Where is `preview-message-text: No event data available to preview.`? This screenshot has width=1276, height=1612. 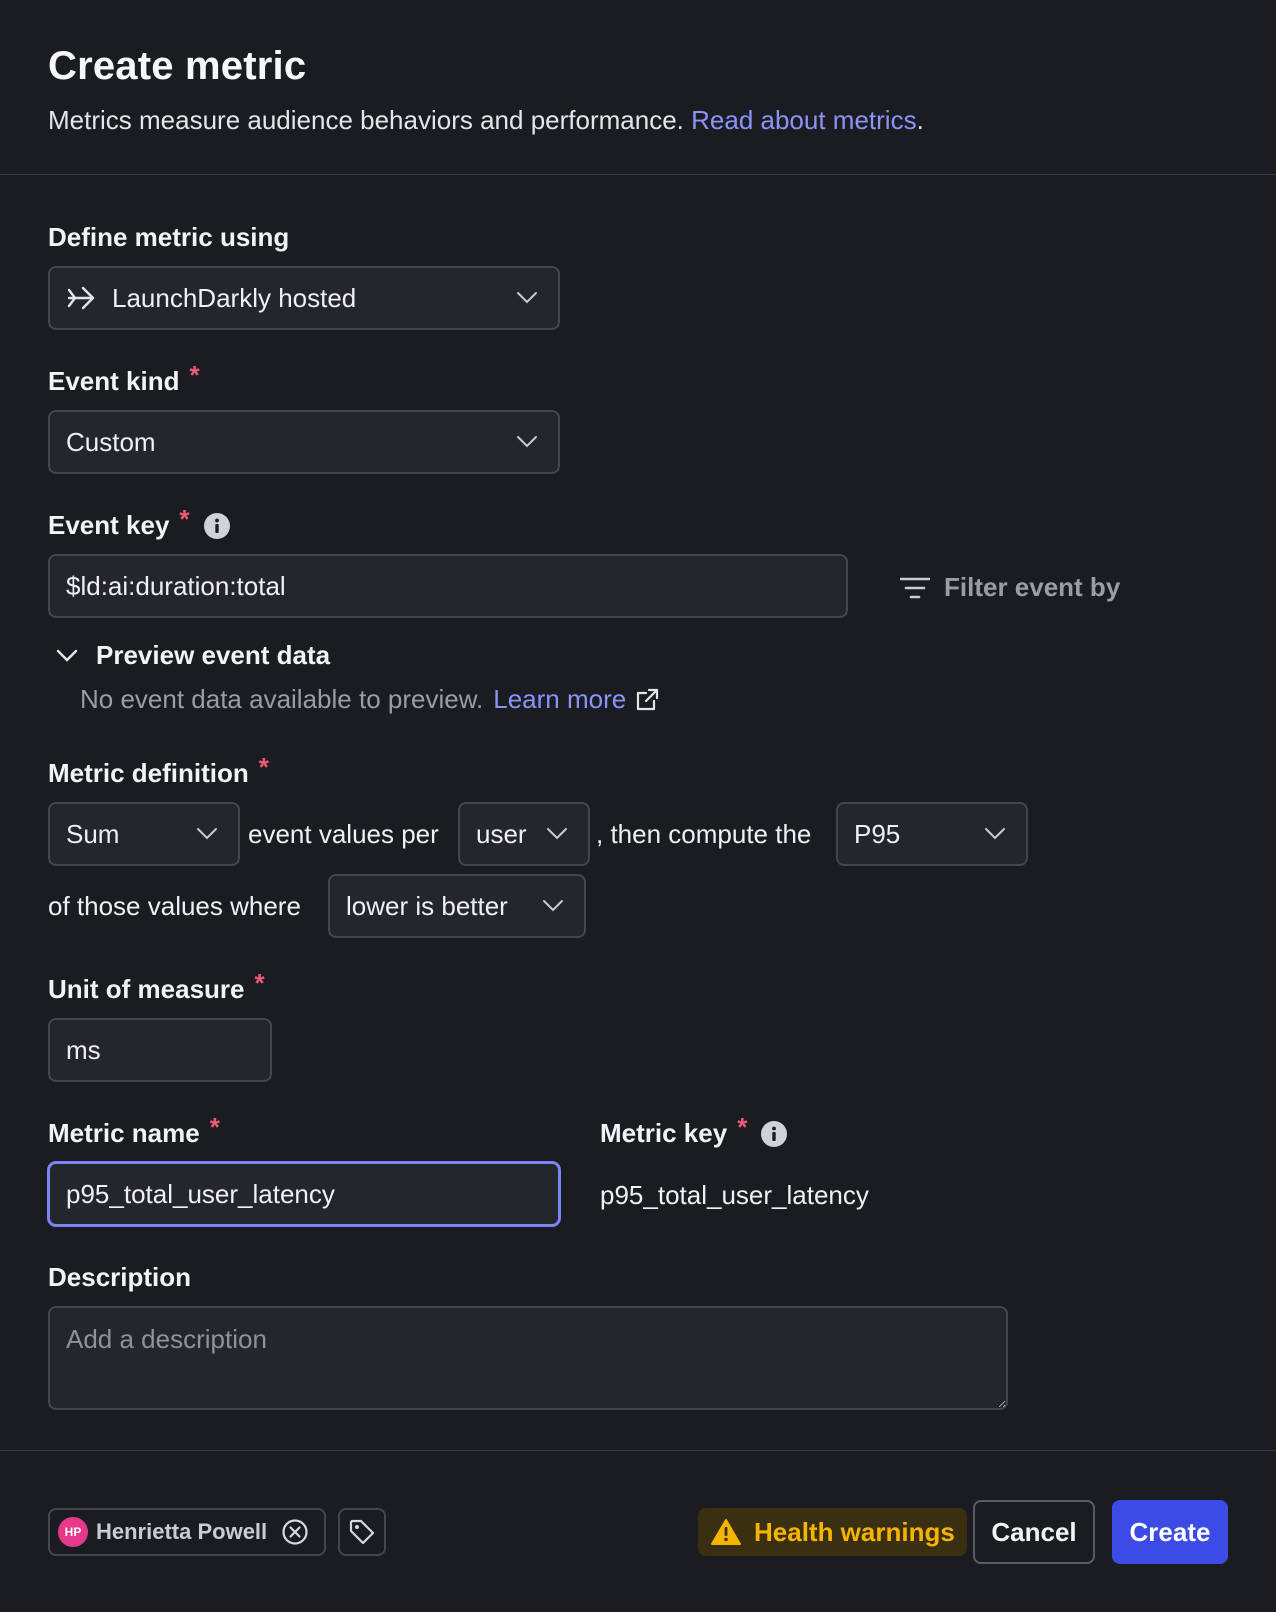
preview-message-text: No event data available to preview. is located at coordinates (282, 699).